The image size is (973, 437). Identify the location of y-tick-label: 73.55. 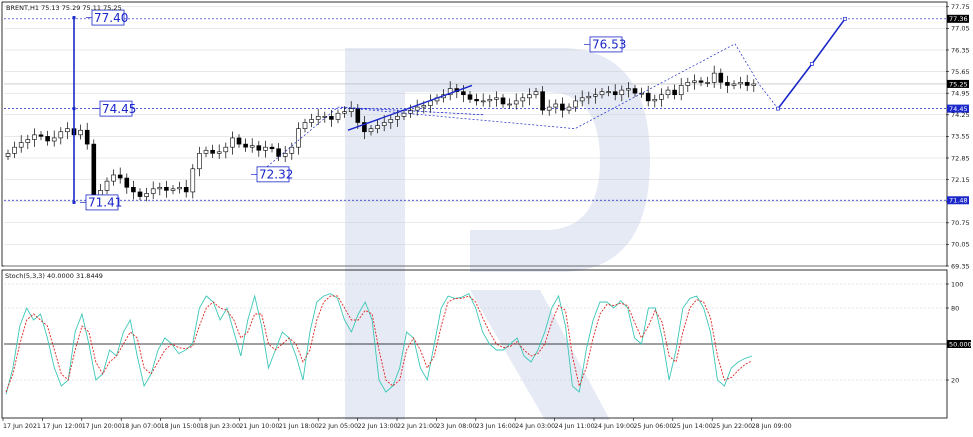
(960, 137).